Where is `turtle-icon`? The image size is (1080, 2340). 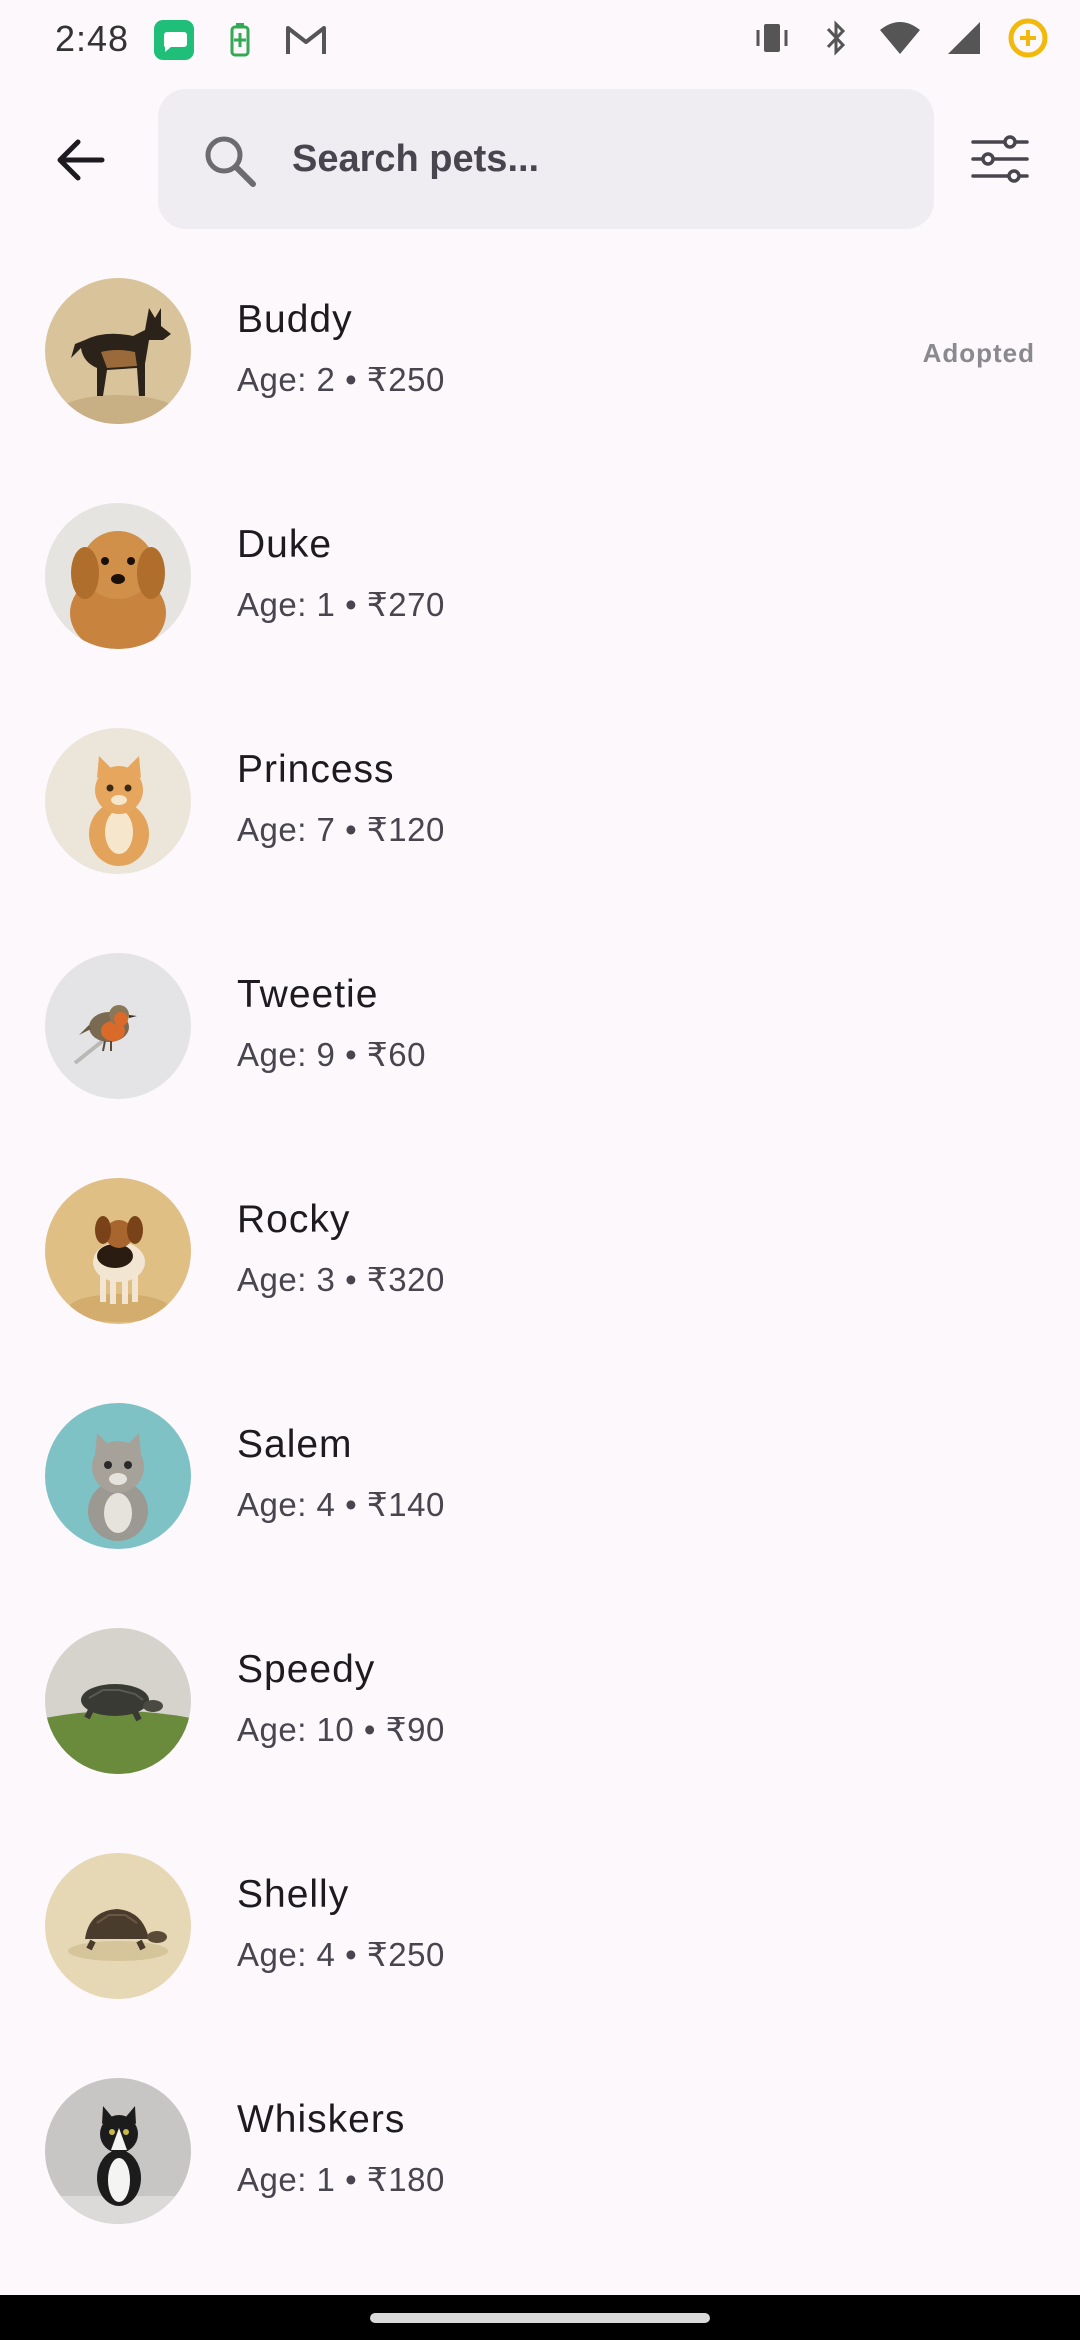 turtle-icon is located at coordinates (118, 1701).